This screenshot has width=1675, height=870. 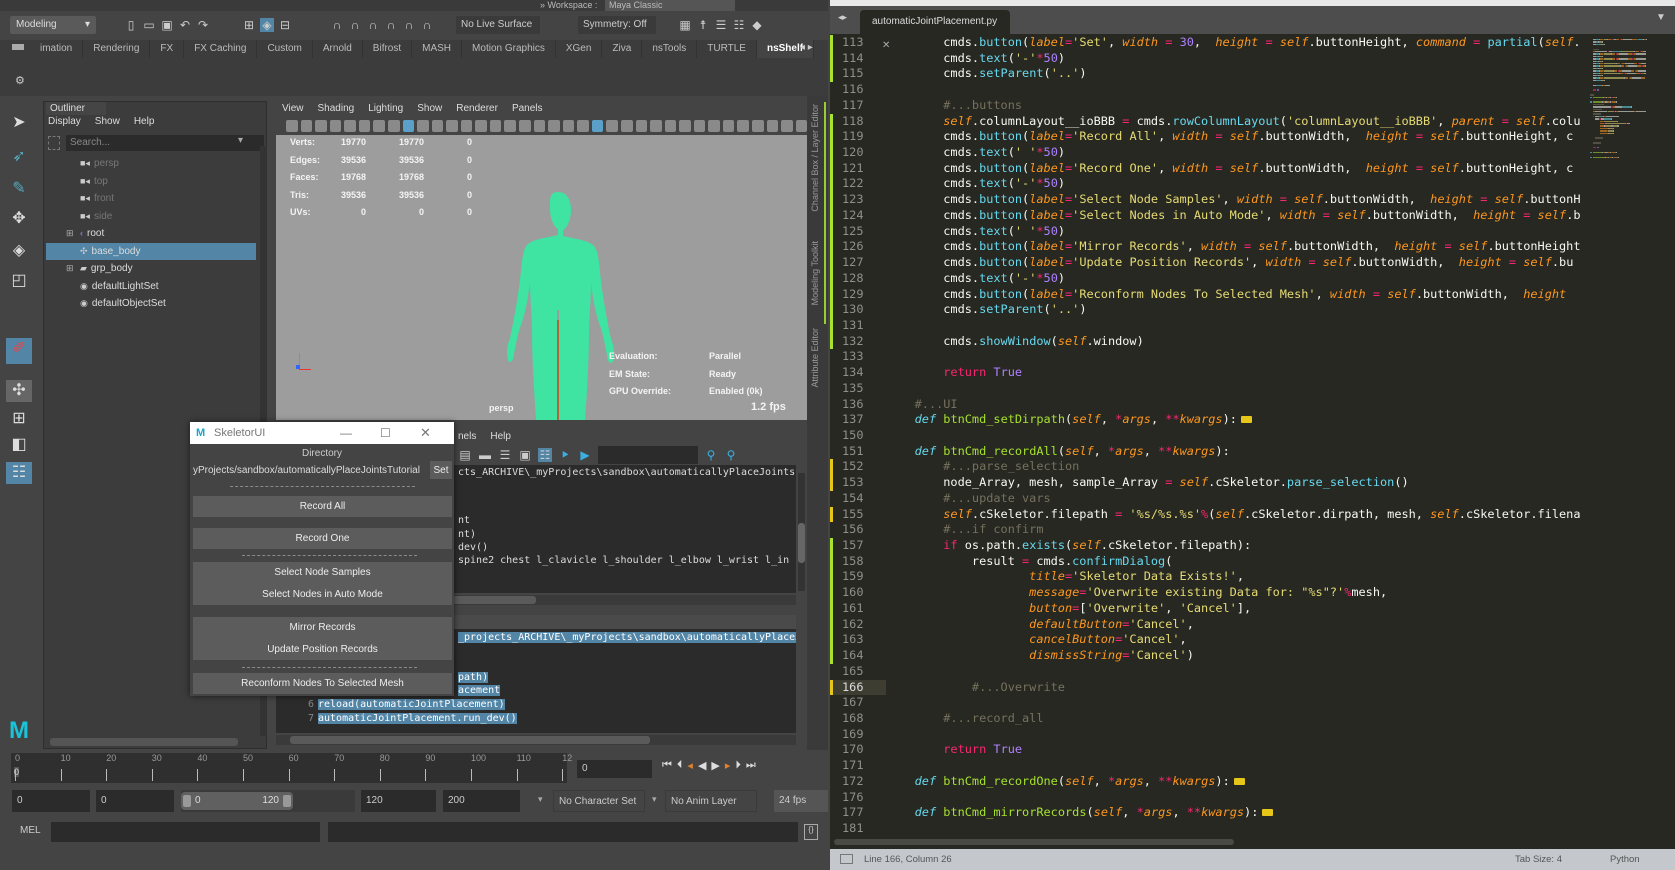 I want to click on record-all-button: Record All, so click(x=322, y=506).